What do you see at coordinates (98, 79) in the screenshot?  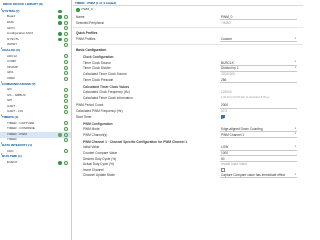 I see `timer-prescale-label: Timer Clock Prescale` at bounding box center [98, 79].